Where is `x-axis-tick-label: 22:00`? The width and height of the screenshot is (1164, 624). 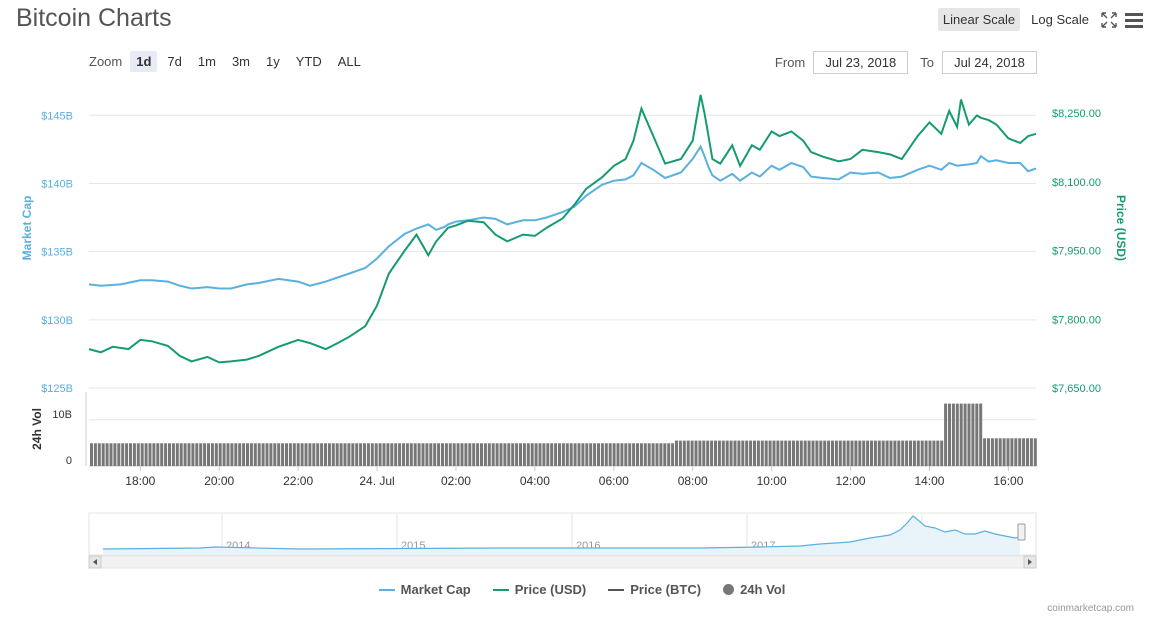 x-axis-tick-label: 22:00 is located at coordinates (298, 481).